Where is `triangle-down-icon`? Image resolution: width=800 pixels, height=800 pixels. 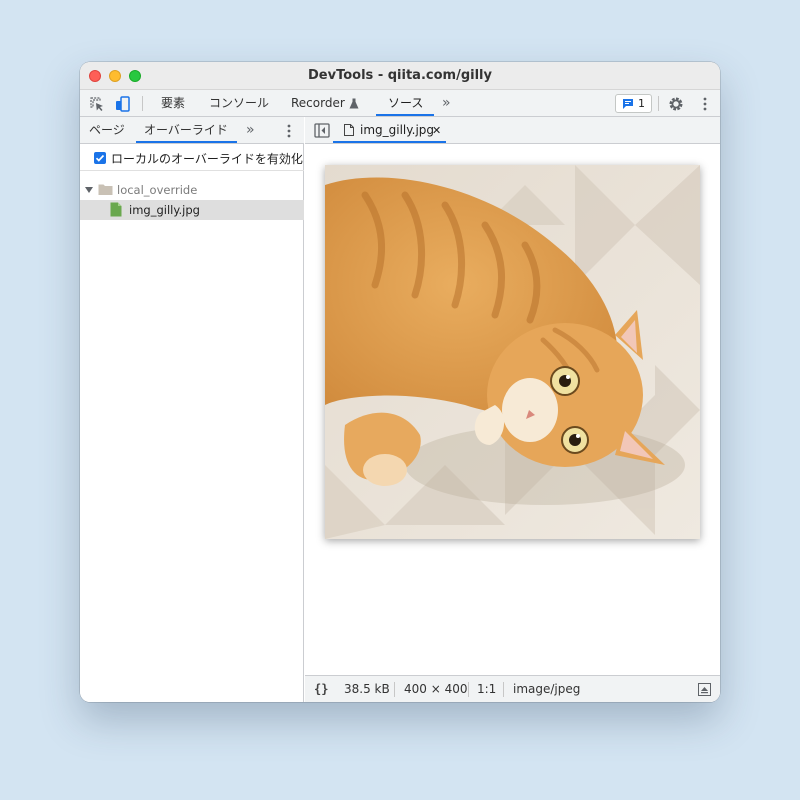
triangle-down-icon is located at coordinates (89, 190).